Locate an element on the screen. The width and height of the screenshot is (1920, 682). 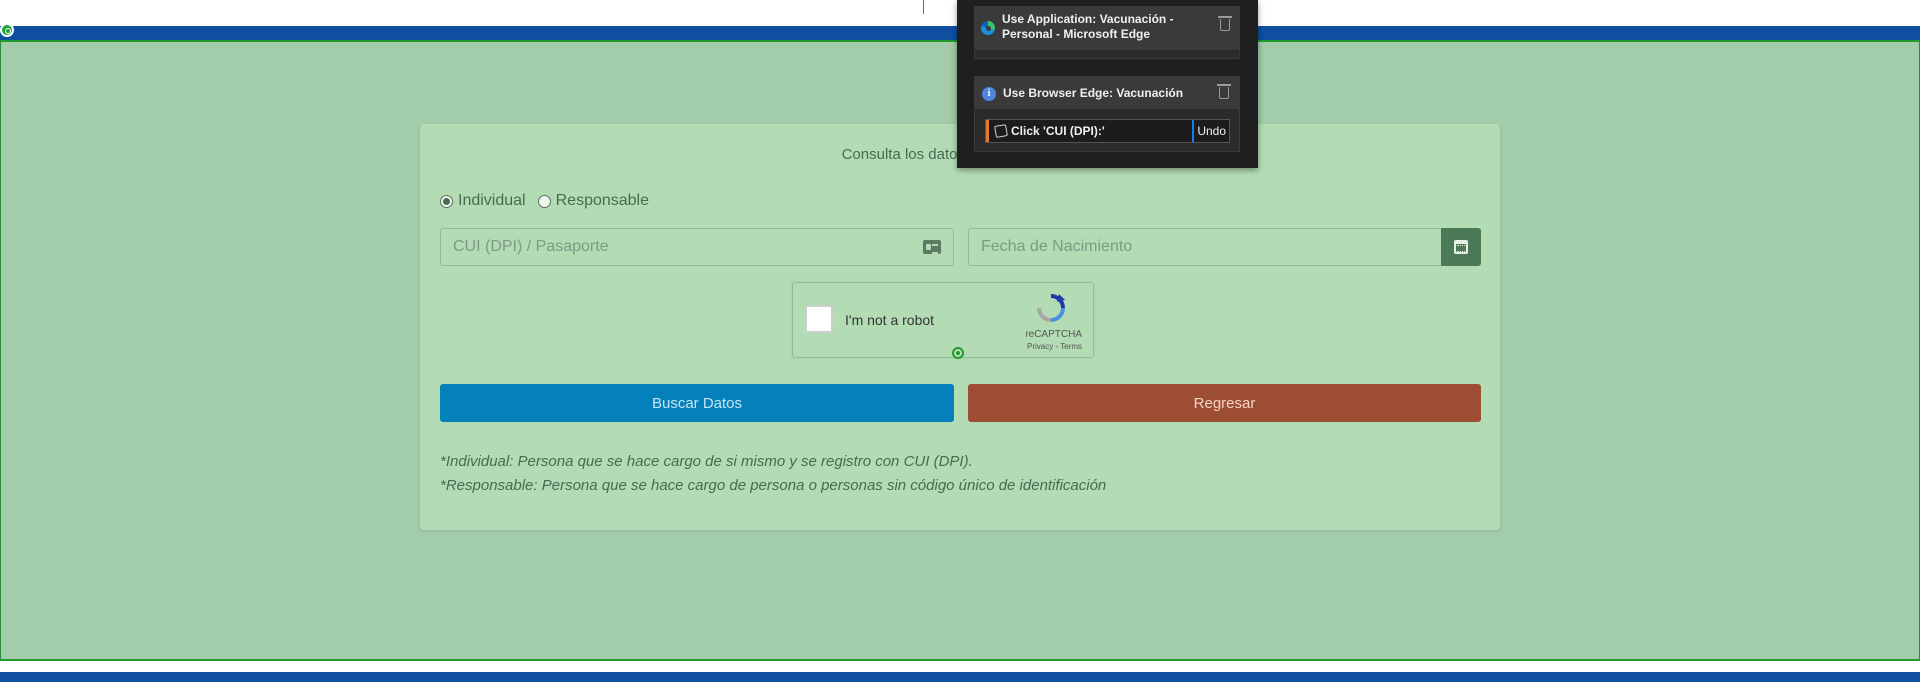
undo-button: Undo is located at coordinates (1210, 131).